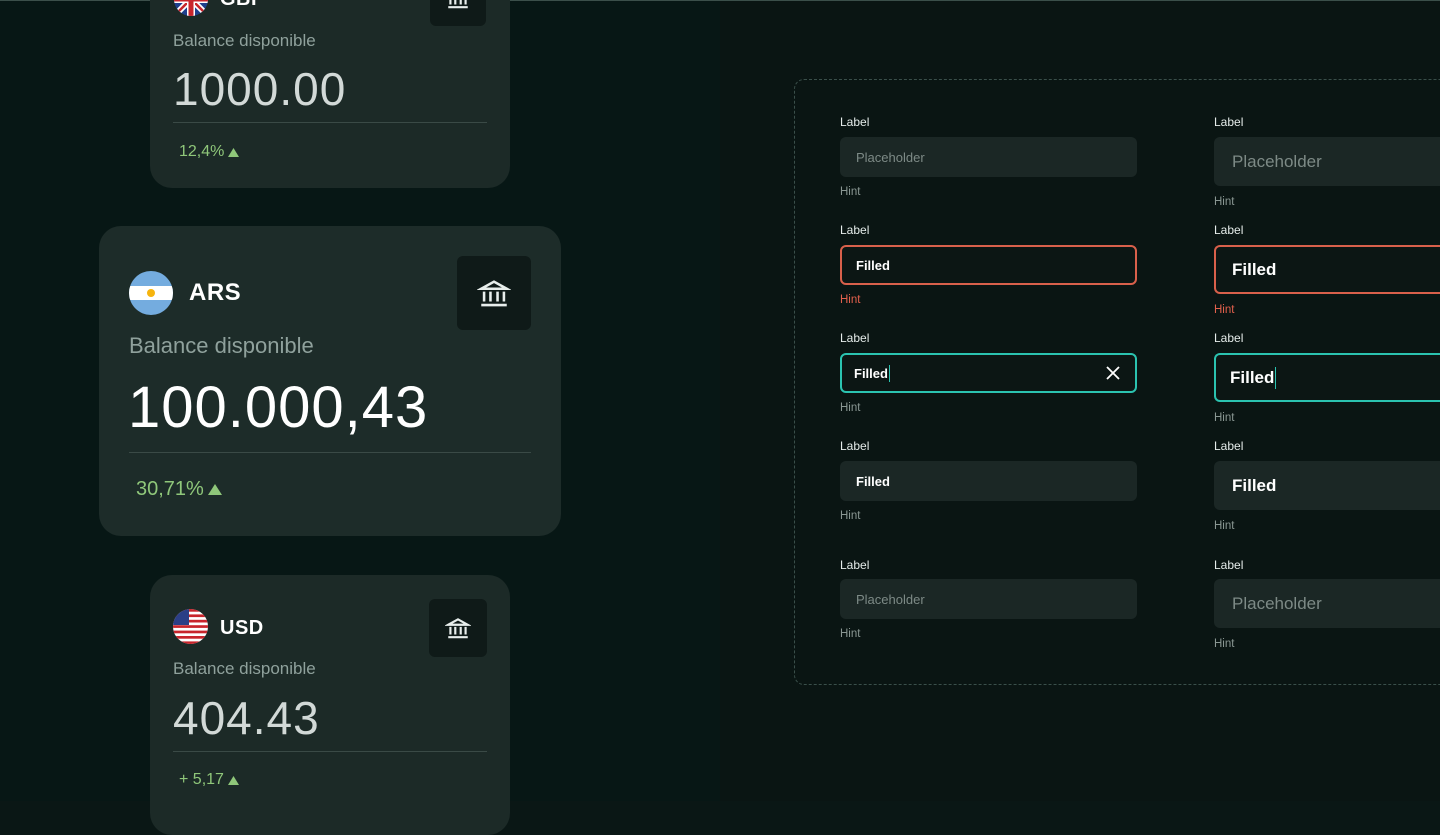  I want to click on close-icon, so click(1113, 373).